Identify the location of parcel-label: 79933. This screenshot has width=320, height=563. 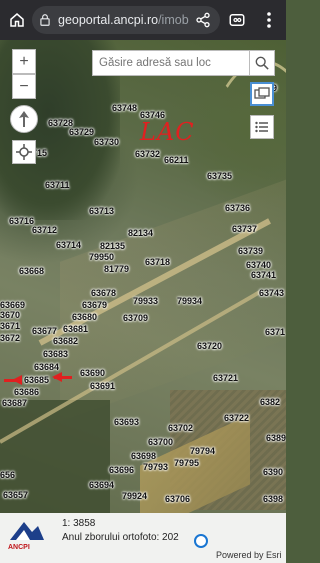
(145, 301).